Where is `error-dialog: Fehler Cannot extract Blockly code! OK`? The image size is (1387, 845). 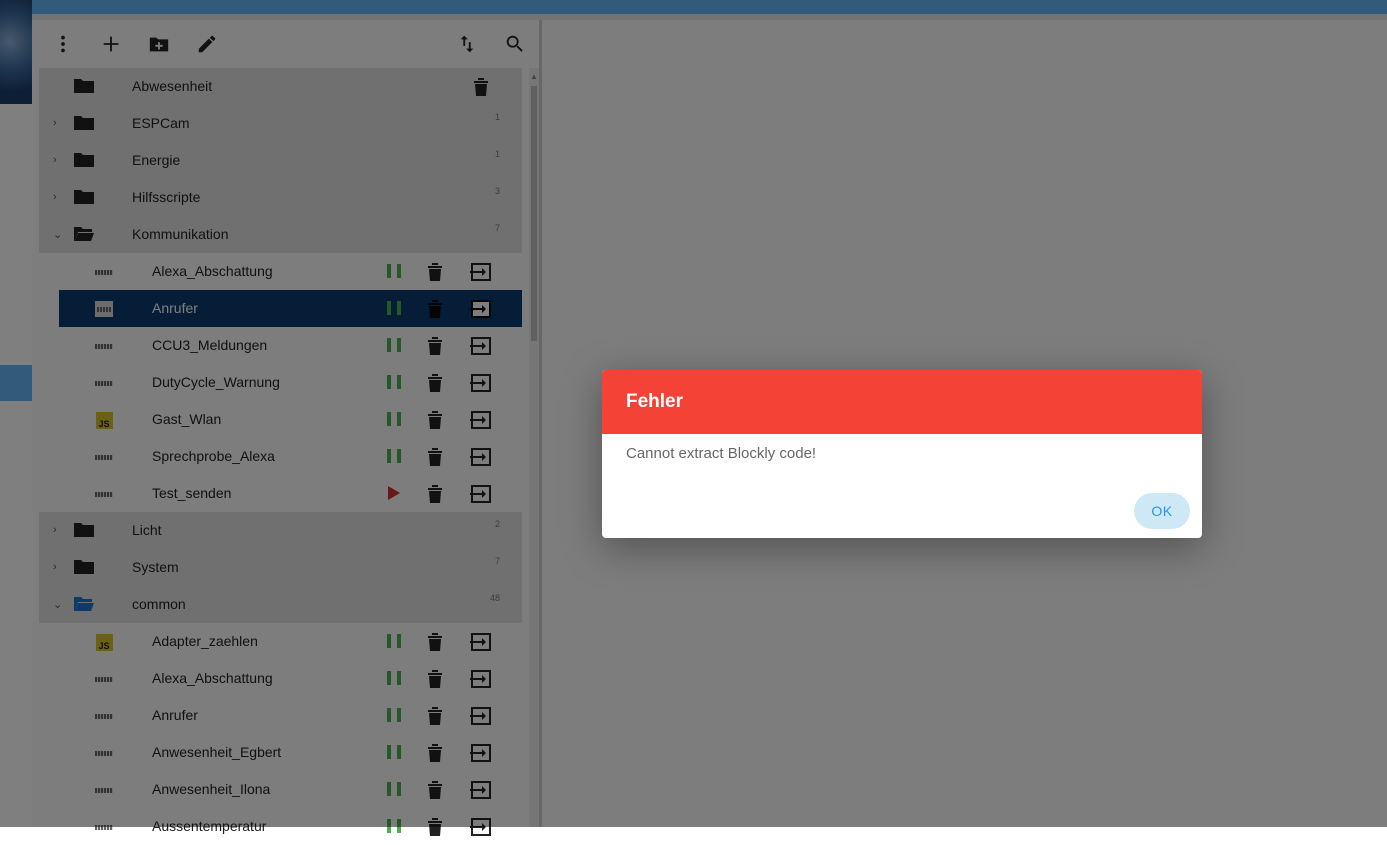
error-dialog: Fehler Cannot extract Blockly code! OK is located at coordinates (902, 454).